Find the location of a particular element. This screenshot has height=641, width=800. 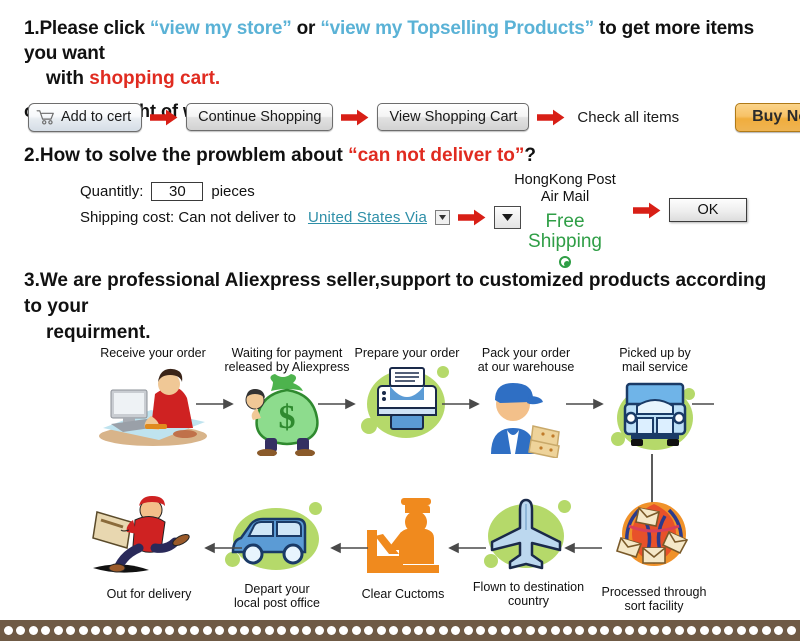

money-bag-icon: $ is located at coordinates (282, 415).